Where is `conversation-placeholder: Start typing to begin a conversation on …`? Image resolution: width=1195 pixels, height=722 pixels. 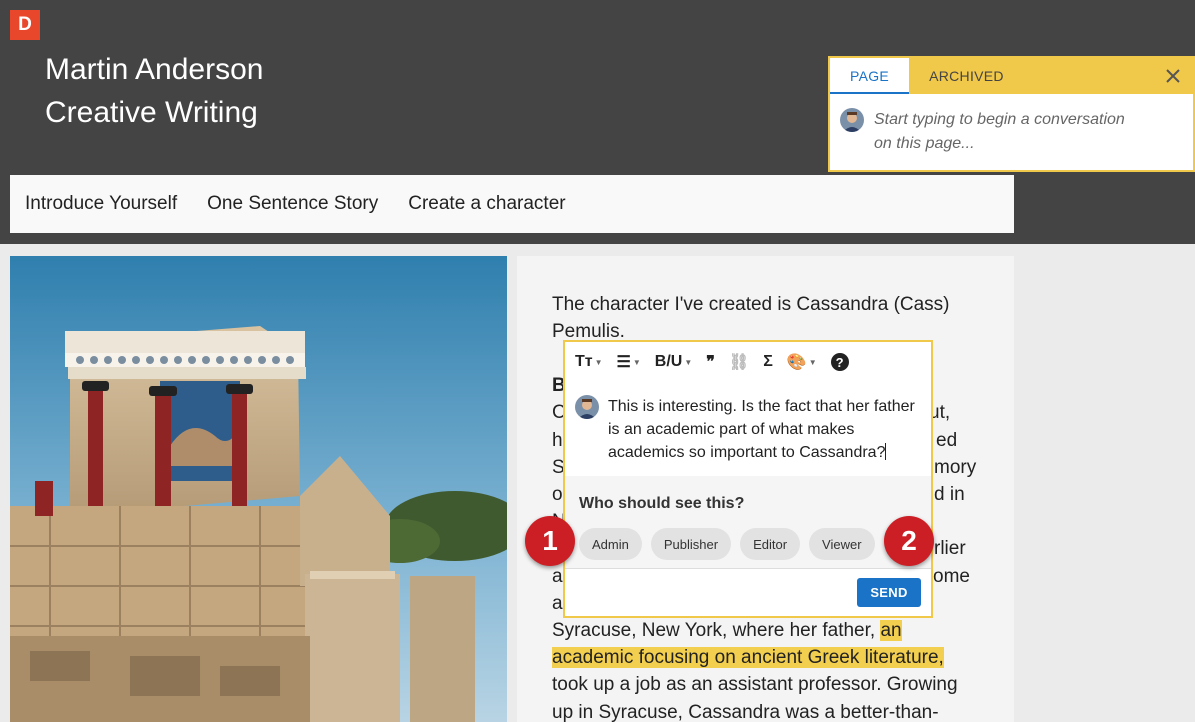 conversation-placeholder: Start typing to begin a conversation on … is located at coordinates (1024, 132).